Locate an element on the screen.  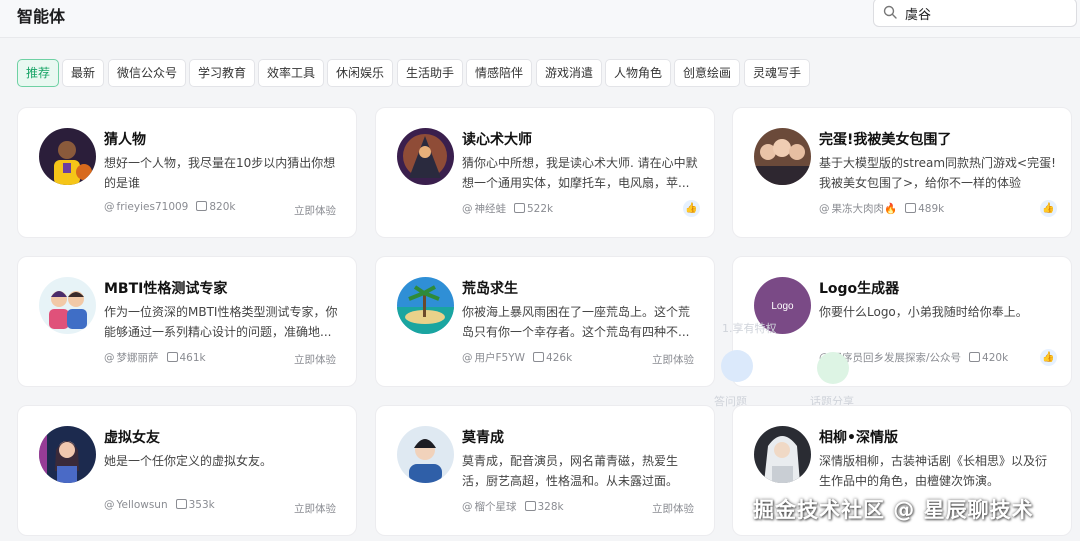
card-meta: @ 果冻大肉肉🔥 489k is located at coordinates (881, 208).